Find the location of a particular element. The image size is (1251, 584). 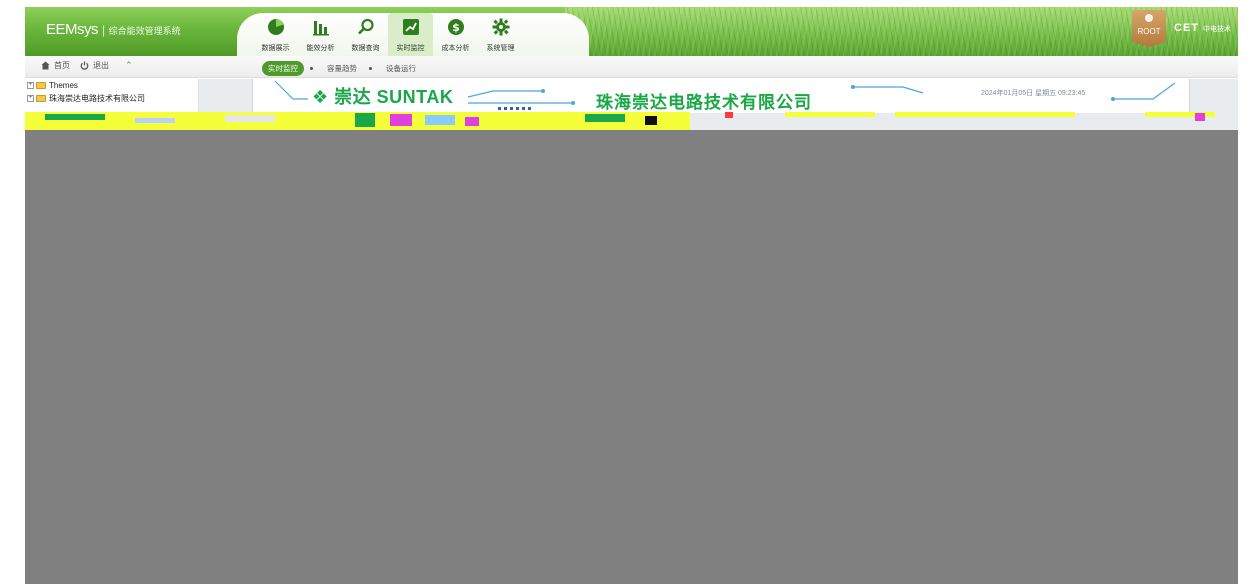

bar-chart-icon is located at coordinates (321, 27).